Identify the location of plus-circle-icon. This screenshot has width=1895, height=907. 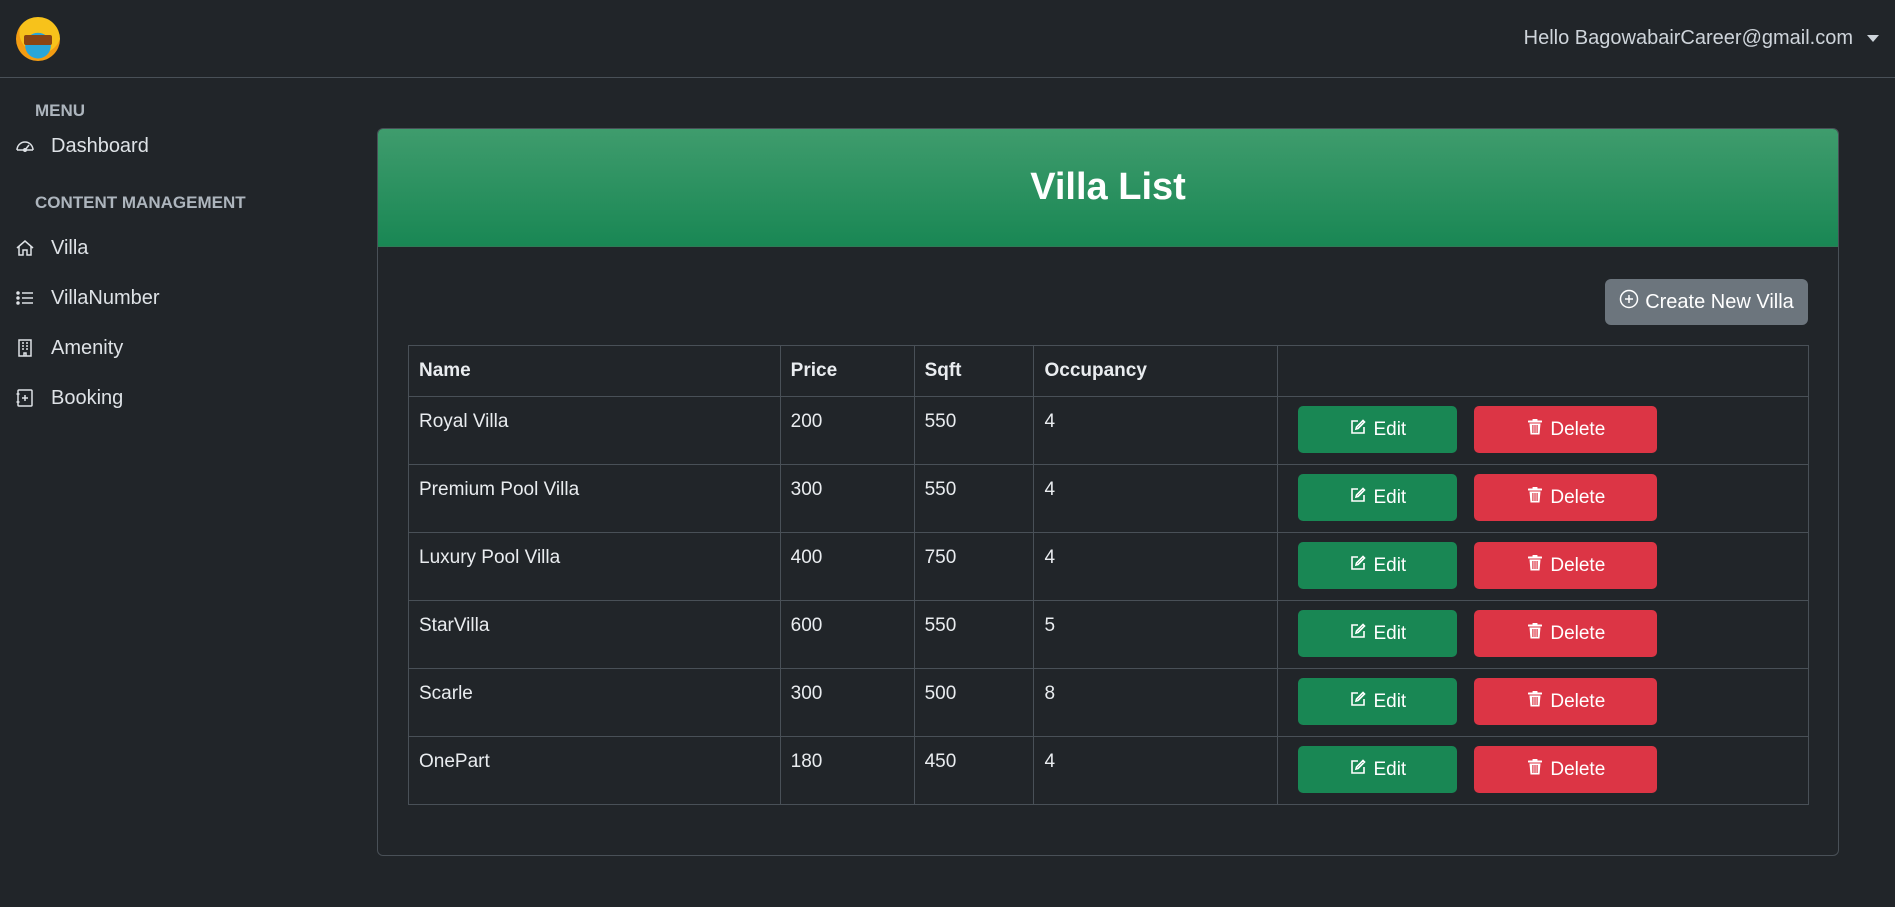
(1629, 302).